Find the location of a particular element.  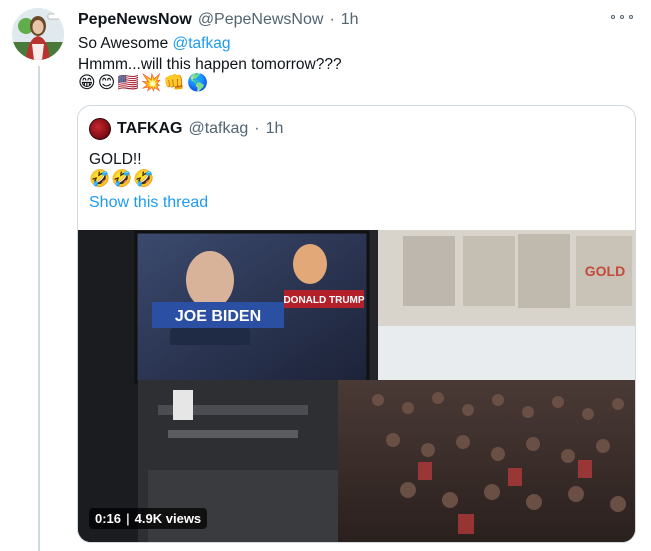

grinning-emoji-icon: 😁 is located at coordinates (87, 82).